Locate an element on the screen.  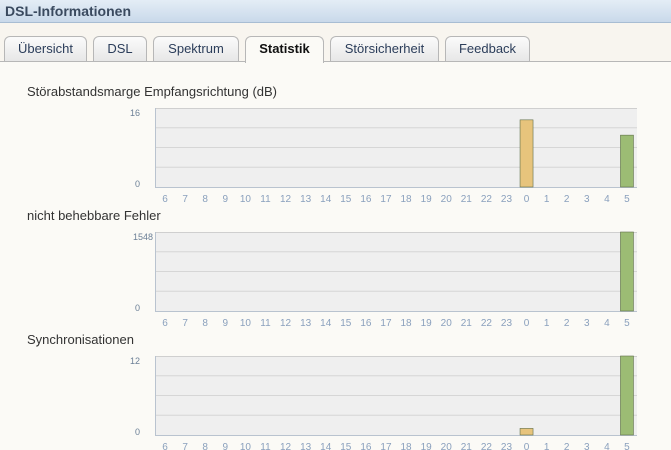
tab-stoersicherheit: Störsicherheit is located at coordinates (384, 49).